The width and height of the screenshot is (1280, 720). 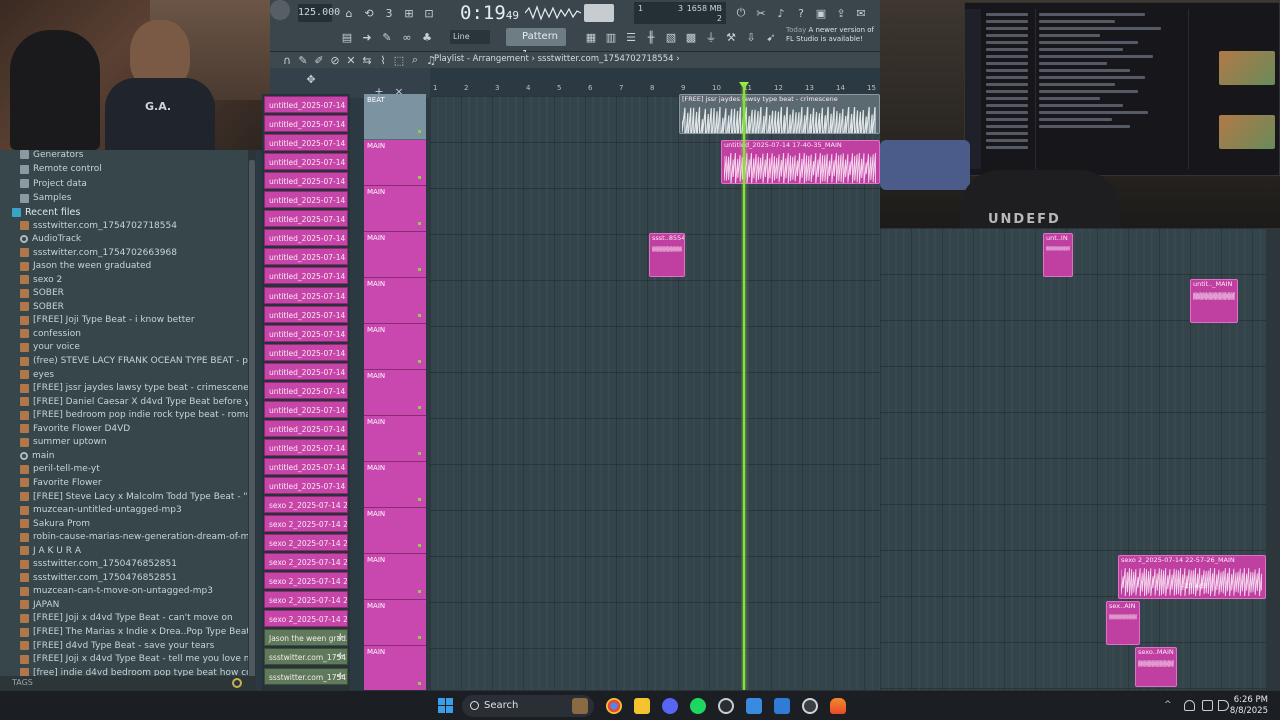 What do you see at coordinates (1249, 706) in the screenshot?
I see `taskbar-clock: 6:26 PM 8/8/2025` at bounding box center [1249, 706].